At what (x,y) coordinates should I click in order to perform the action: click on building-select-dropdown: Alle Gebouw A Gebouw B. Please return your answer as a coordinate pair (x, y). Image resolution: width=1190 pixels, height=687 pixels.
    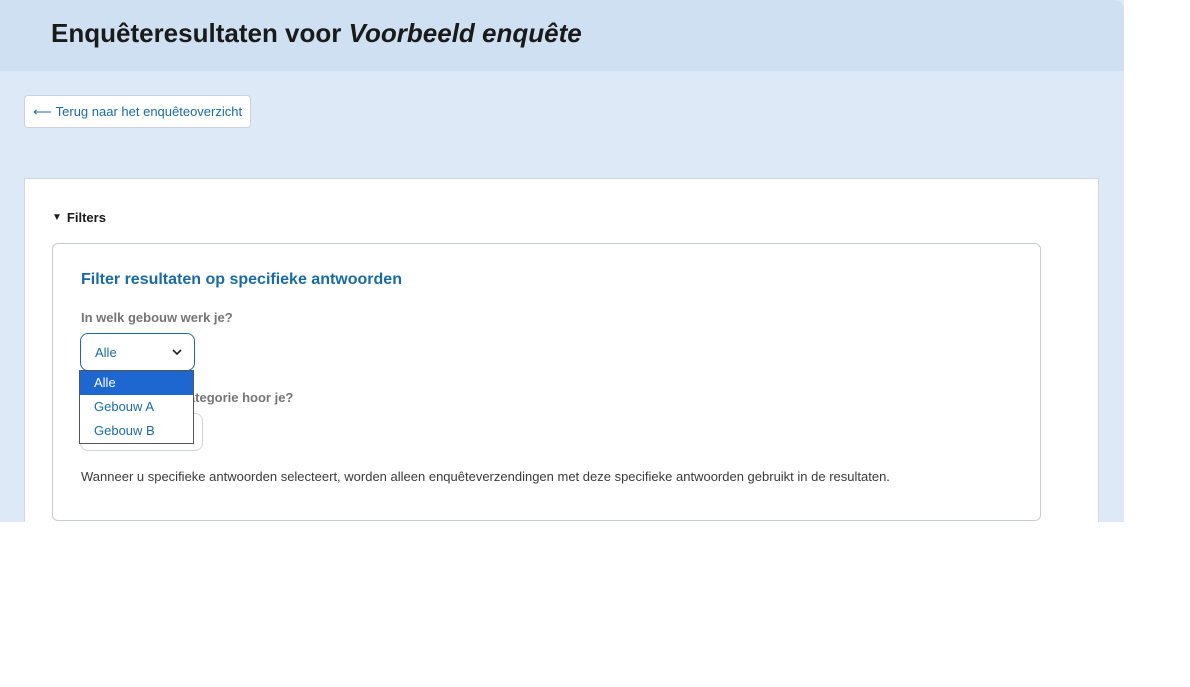
    Looking at the image, I should click on (136, 407).